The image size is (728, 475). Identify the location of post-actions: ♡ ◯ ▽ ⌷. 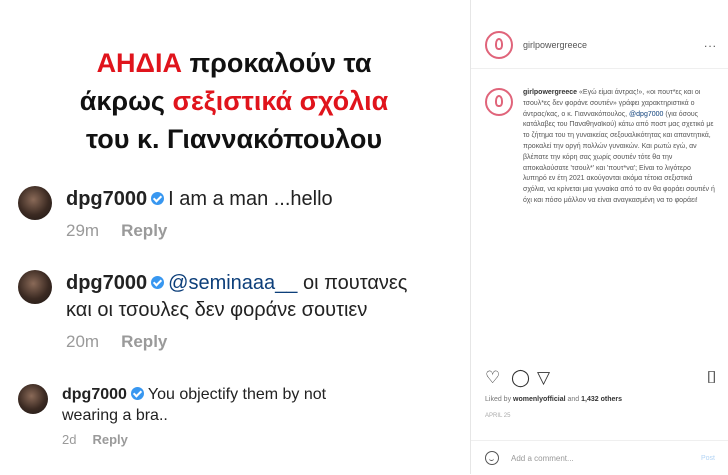
(601, 379).